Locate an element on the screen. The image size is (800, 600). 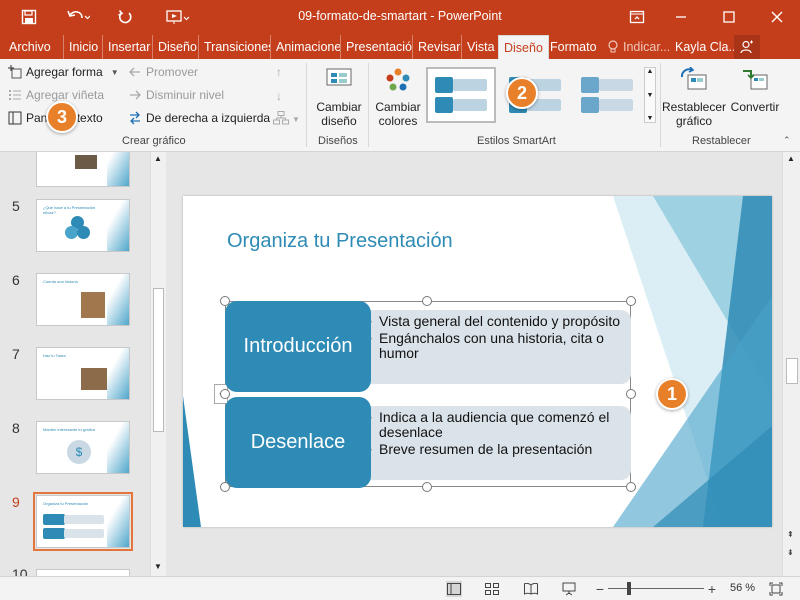
scroll-down-icon: ▼ is located at coordinates (158, 566).